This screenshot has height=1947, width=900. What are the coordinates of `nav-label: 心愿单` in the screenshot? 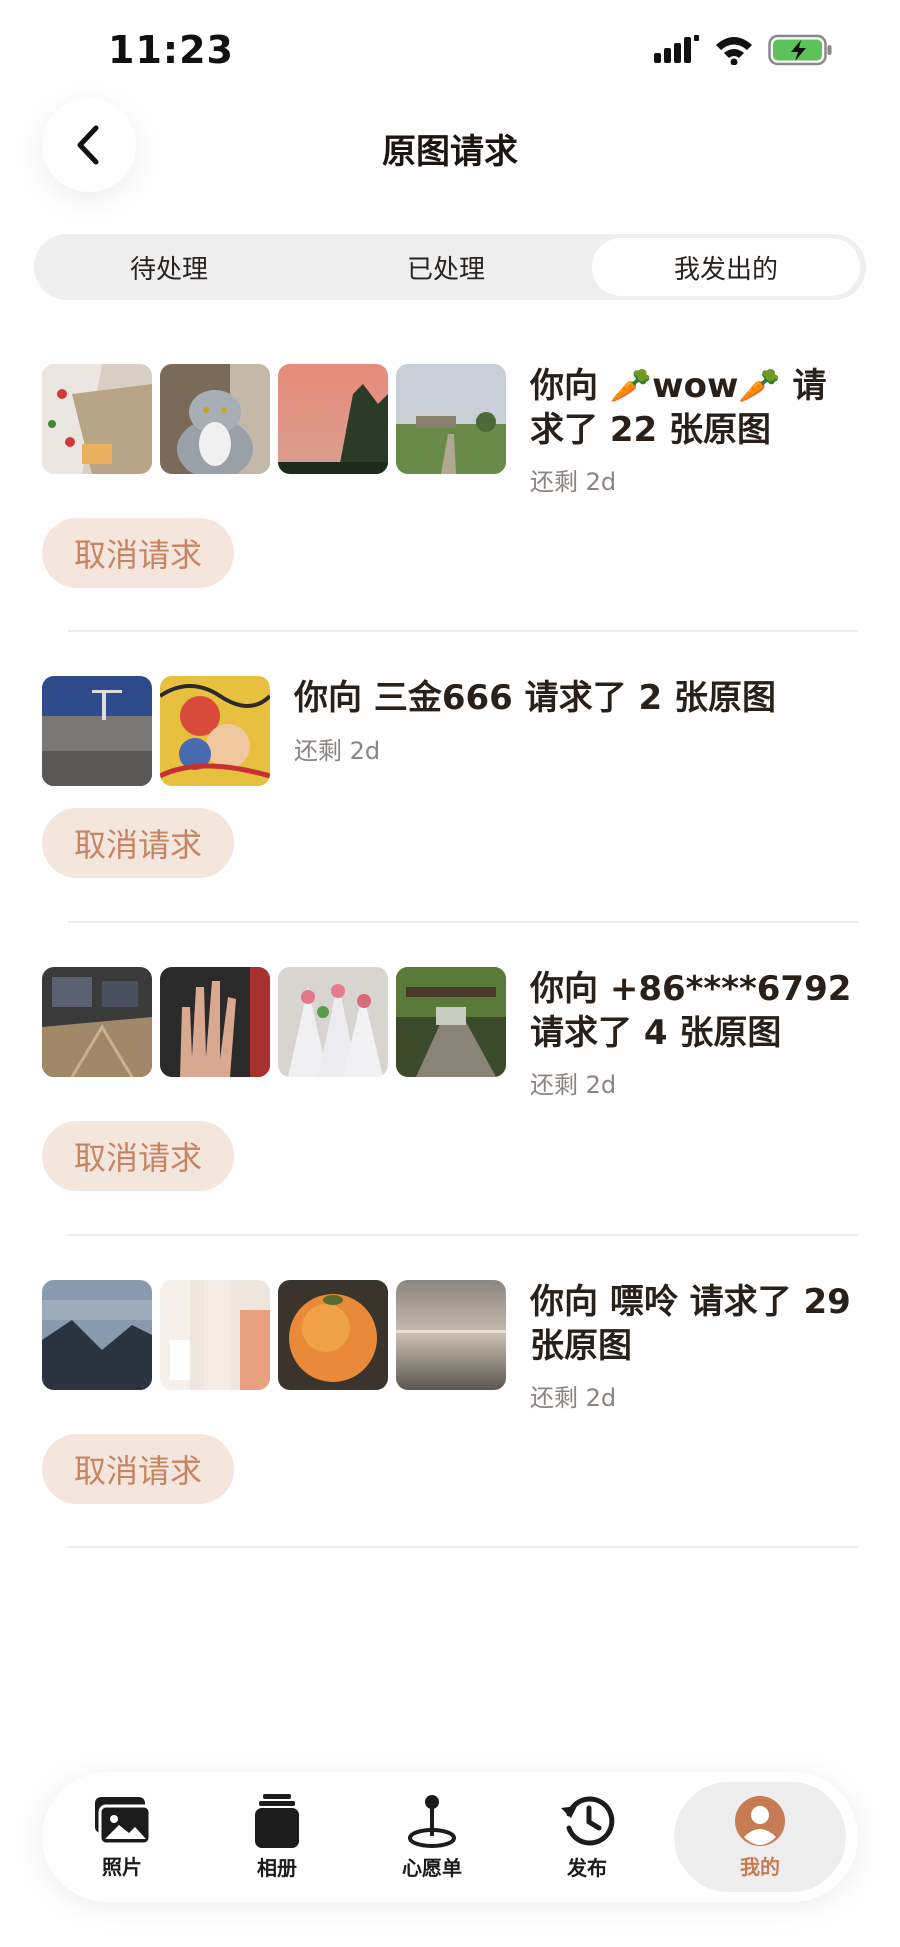 It's located at (432, 1867).